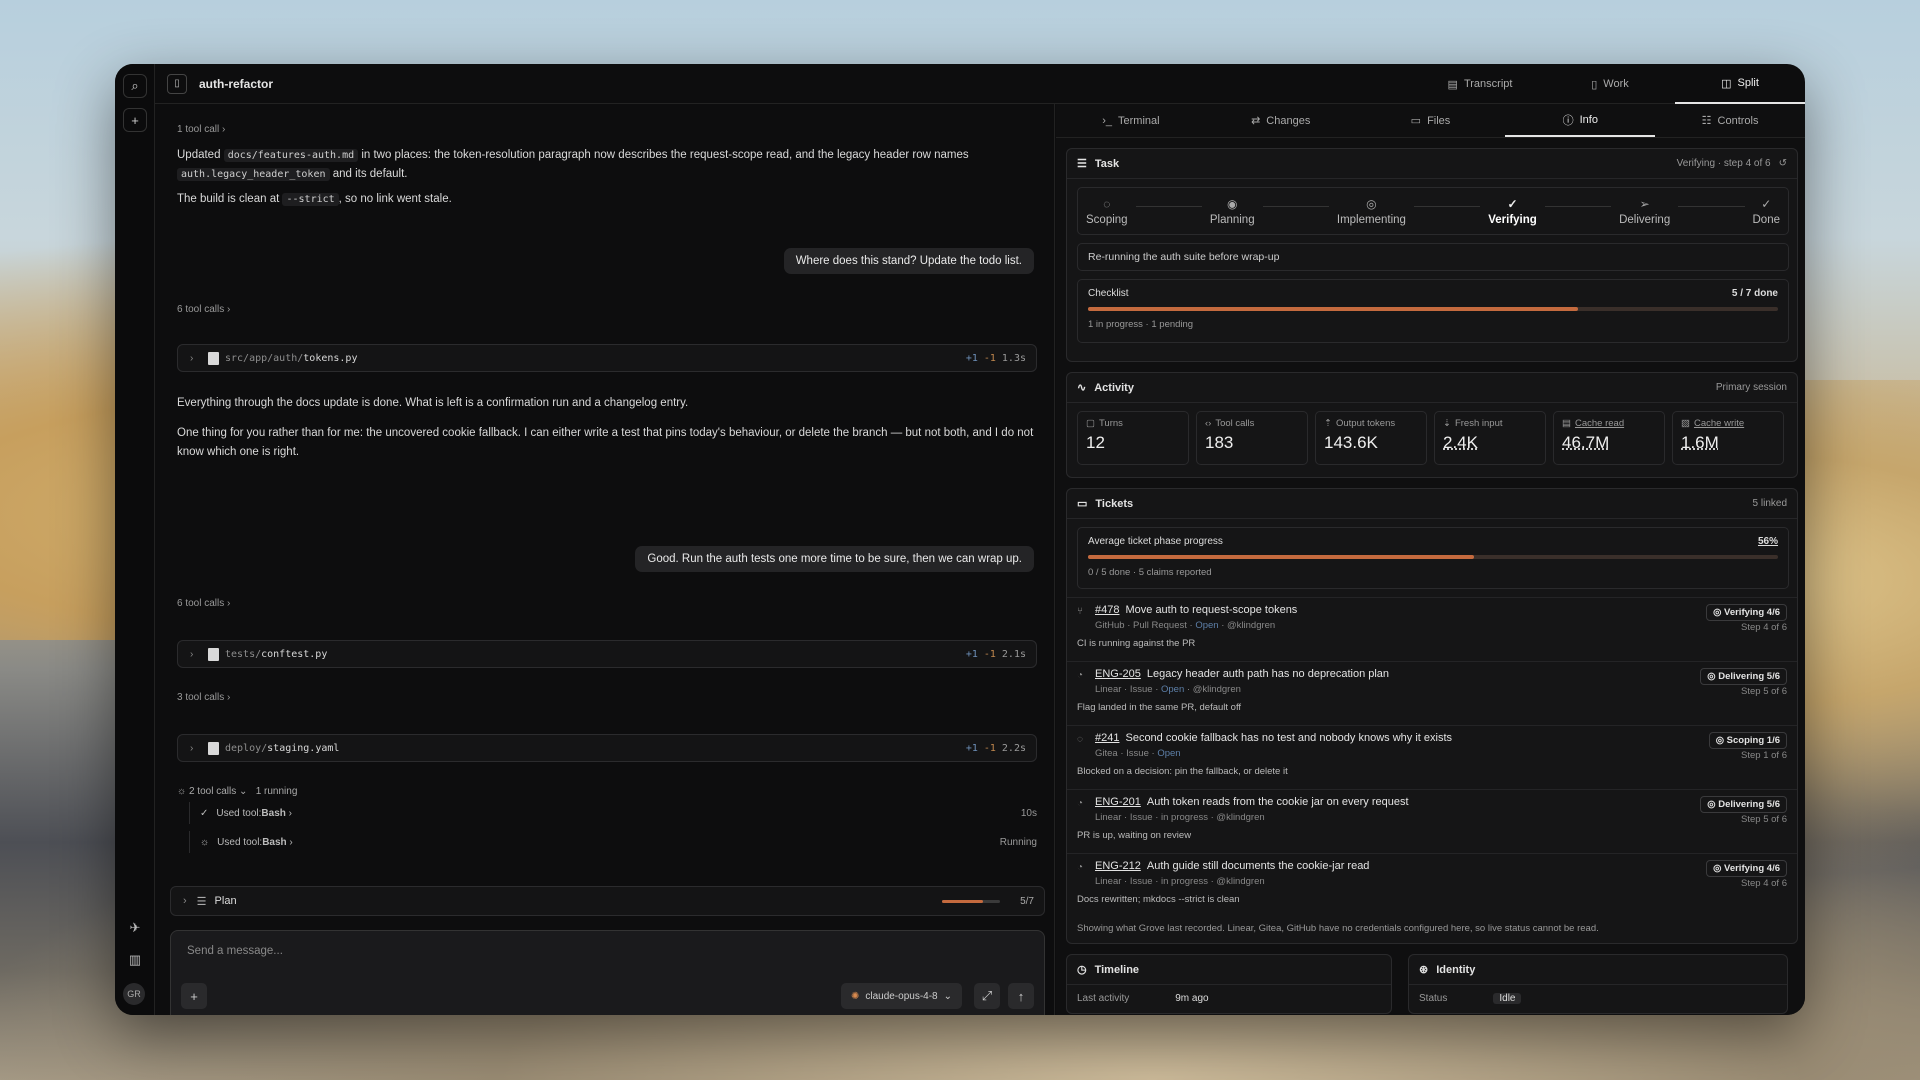 The image size is (1920, 1080). What do you see at coordinates (1416, 121) in the screenshot?
I see `file-icon: ▭` at bounding box center [1416, 121].